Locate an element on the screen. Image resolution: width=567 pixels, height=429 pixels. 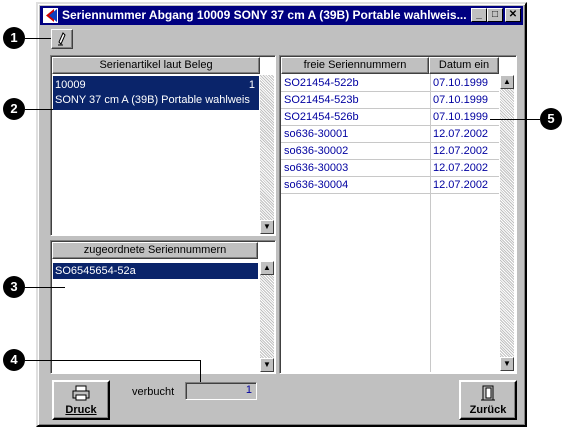
print-button: Druck is located at coordinates (81, 400).